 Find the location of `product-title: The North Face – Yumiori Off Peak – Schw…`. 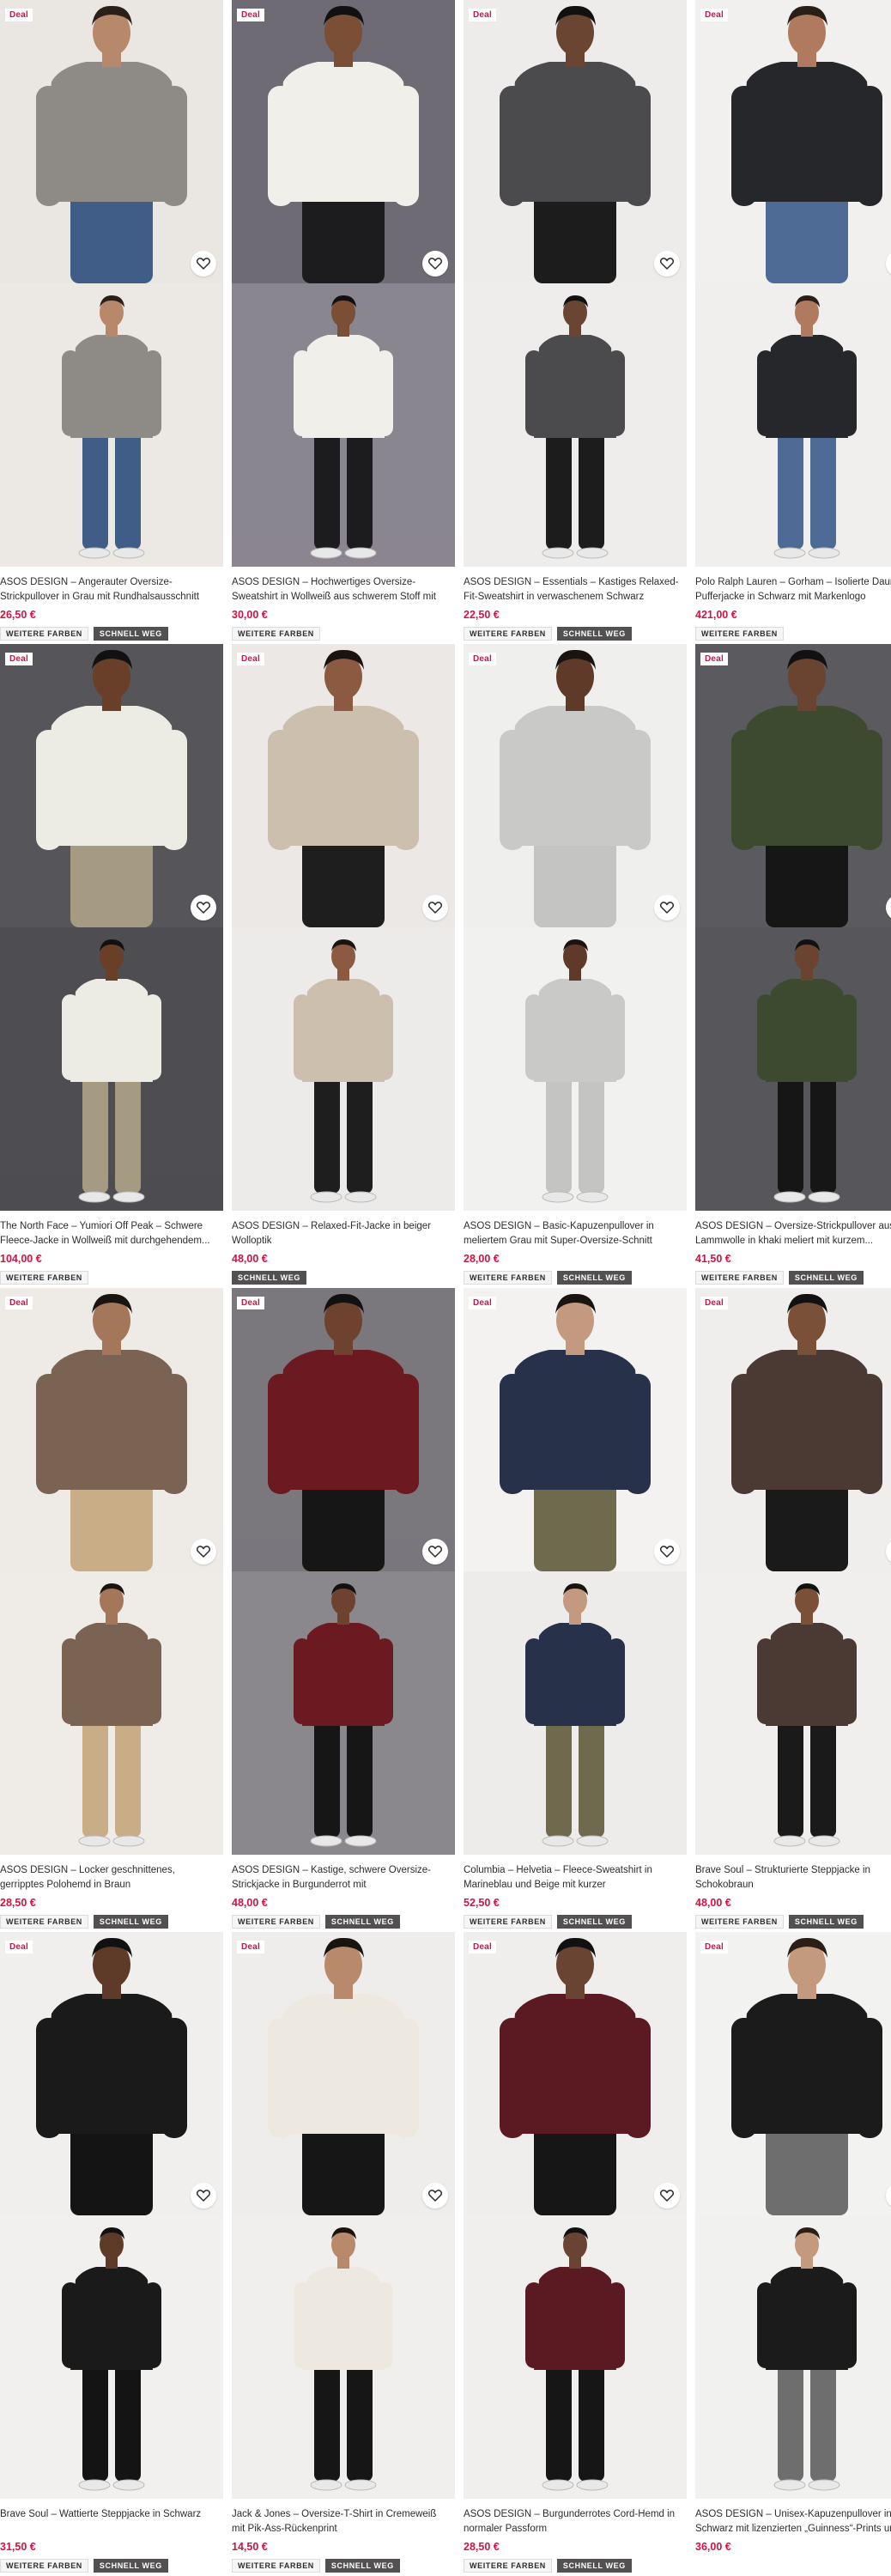

product-title: The North Face – Yumiori Off Peak – Schw… is located at coordinates (110, 1234).